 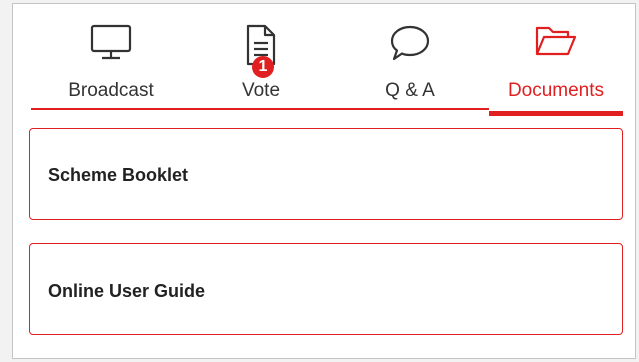 What do you see at coordinates (111, 90) in the screenshot?
I see `tab-label: Broadcast` at bounding box center [111, 90].